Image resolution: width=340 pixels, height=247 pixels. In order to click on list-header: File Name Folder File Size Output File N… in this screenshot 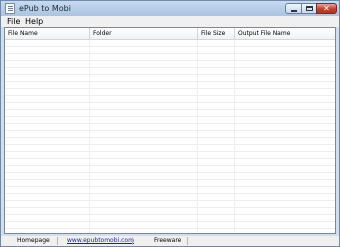, I will do `click(170, 34)`.